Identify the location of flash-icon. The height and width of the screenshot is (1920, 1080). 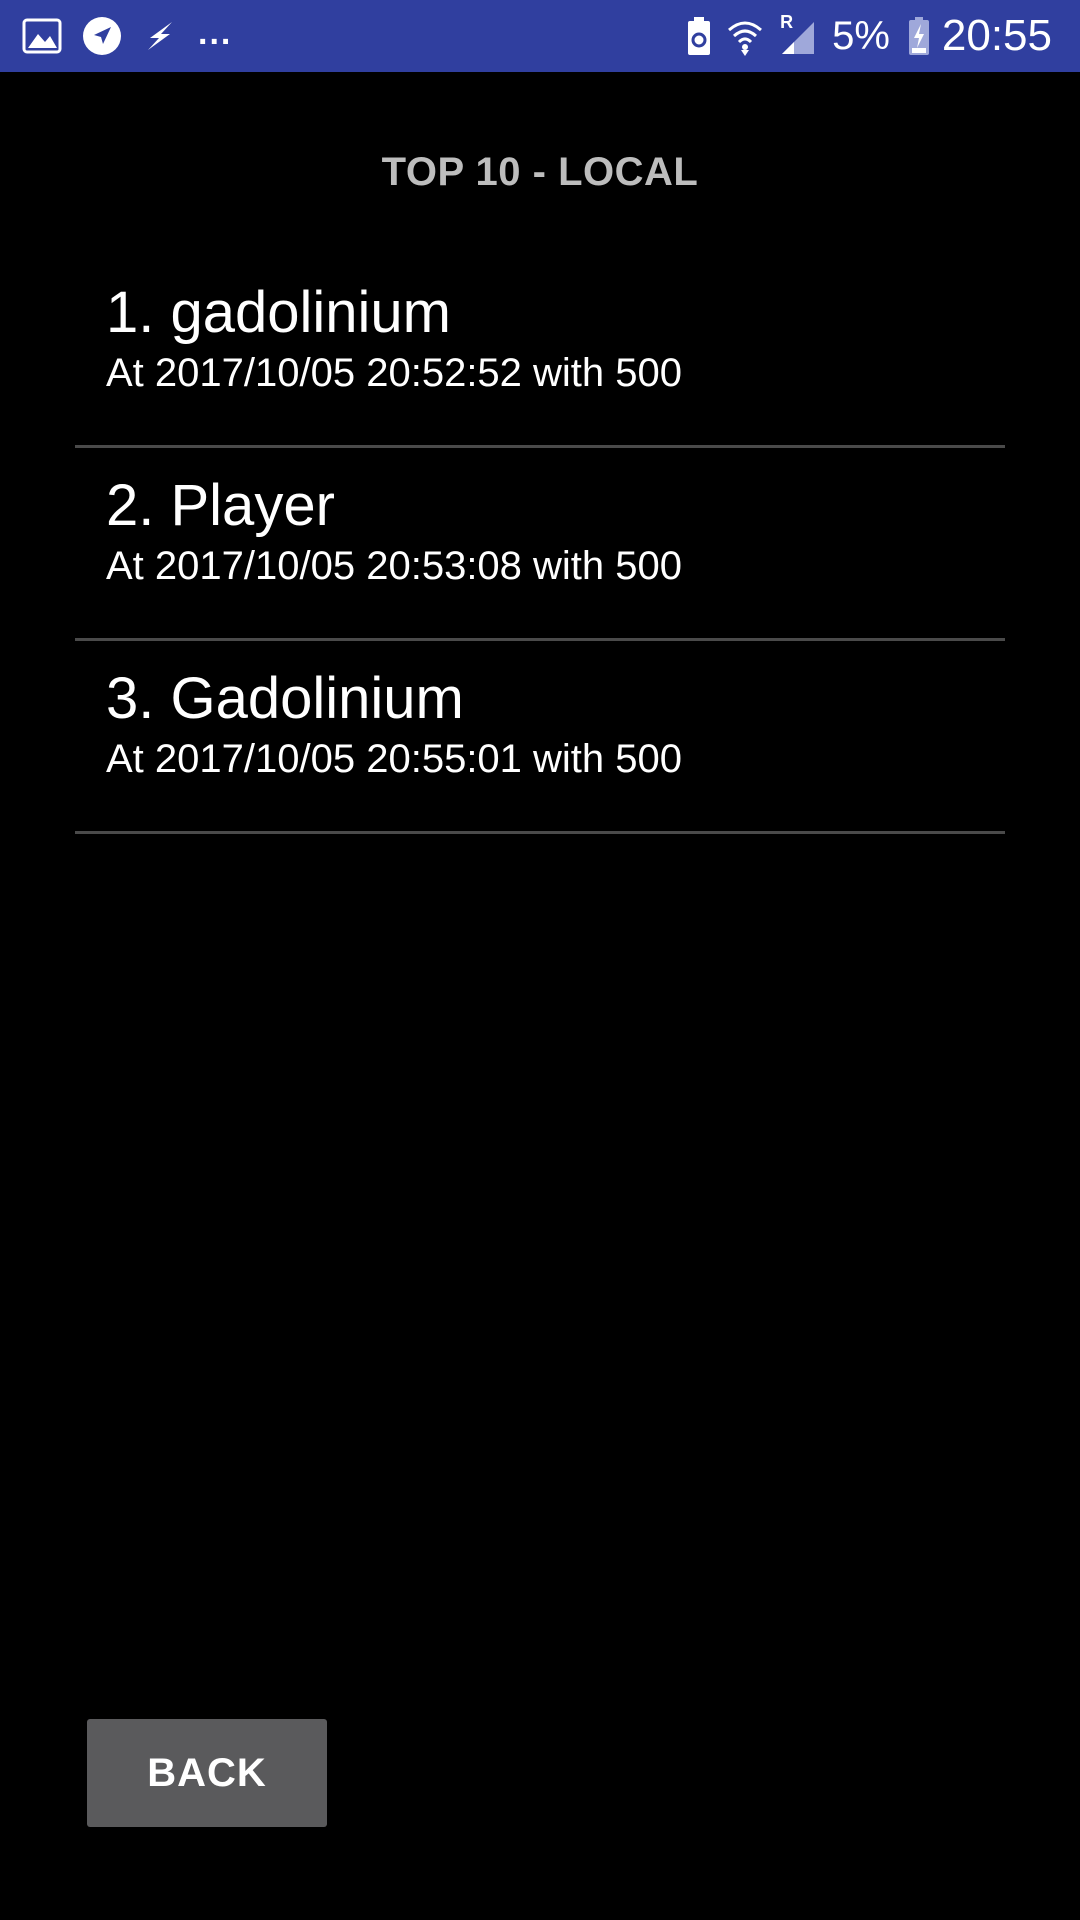
(160, 36).